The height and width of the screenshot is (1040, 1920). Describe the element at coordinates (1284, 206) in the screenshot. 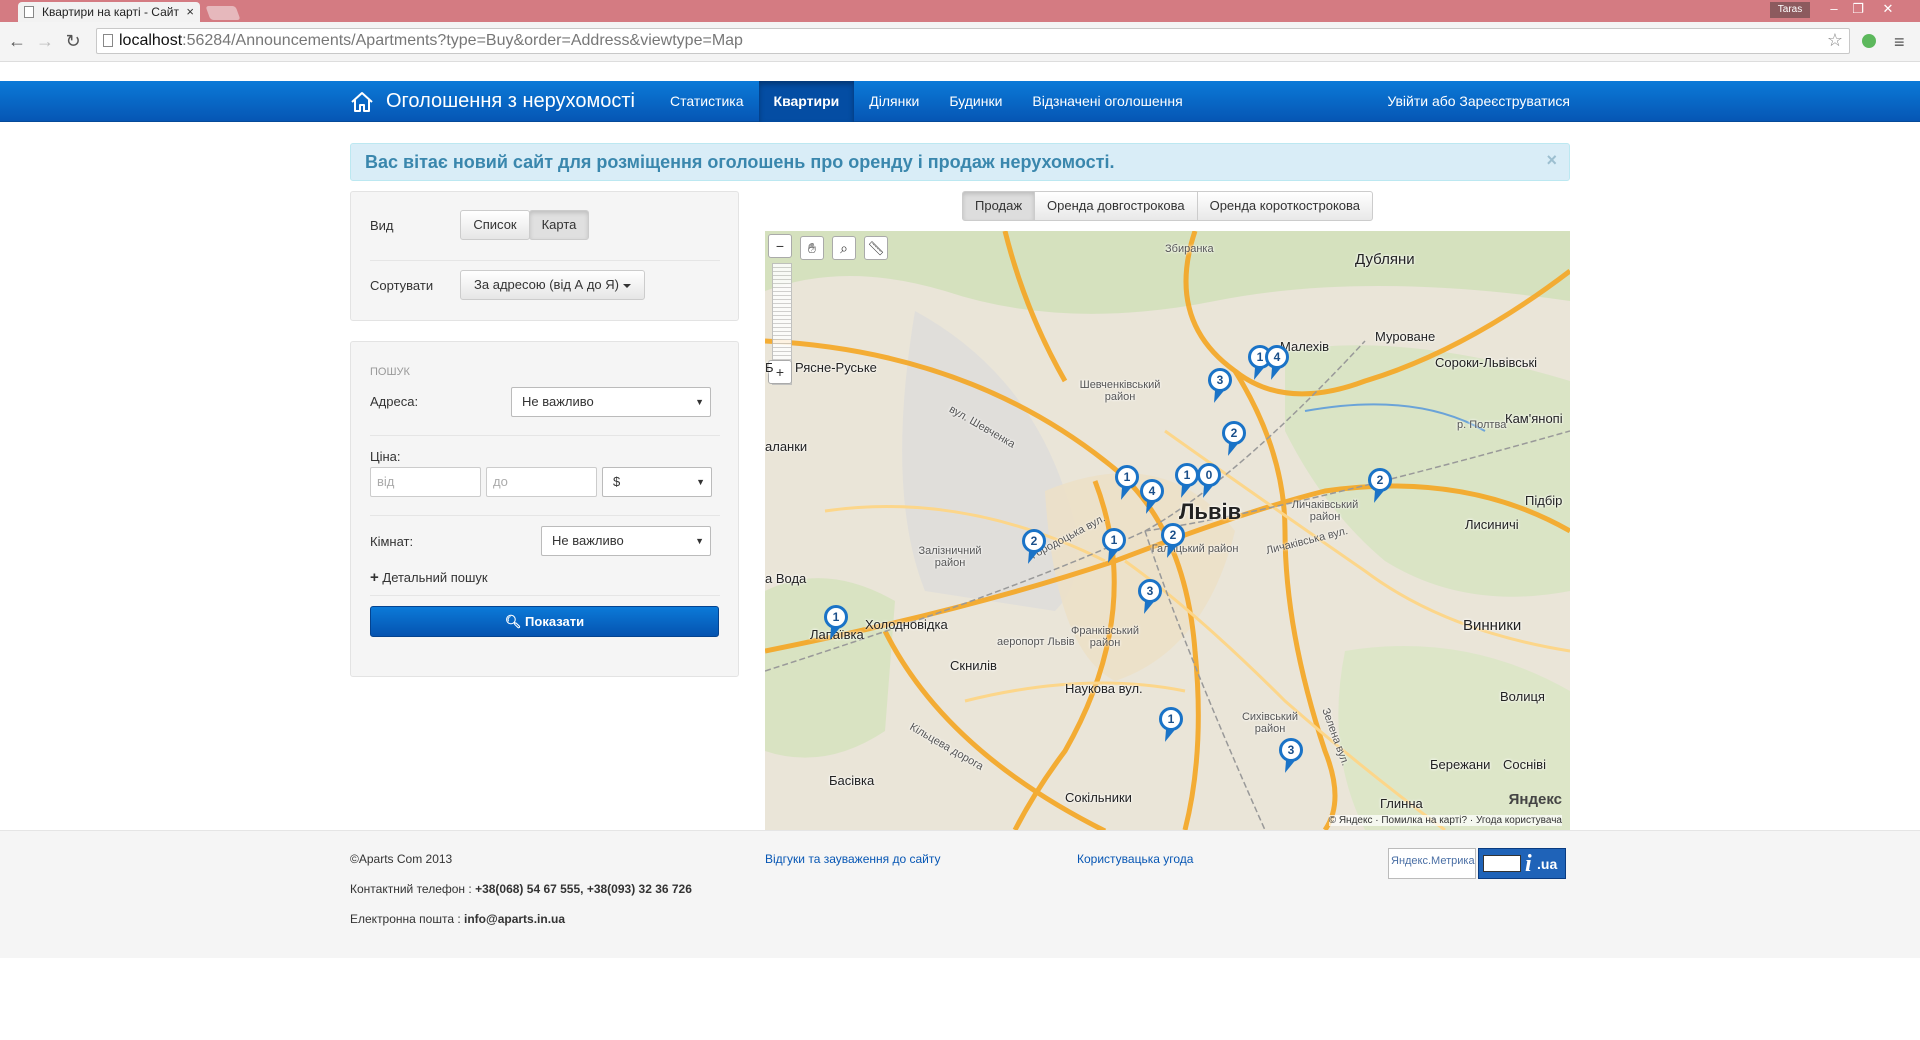

I see `tab-short-rent: Оренда короткострокова` at that location.